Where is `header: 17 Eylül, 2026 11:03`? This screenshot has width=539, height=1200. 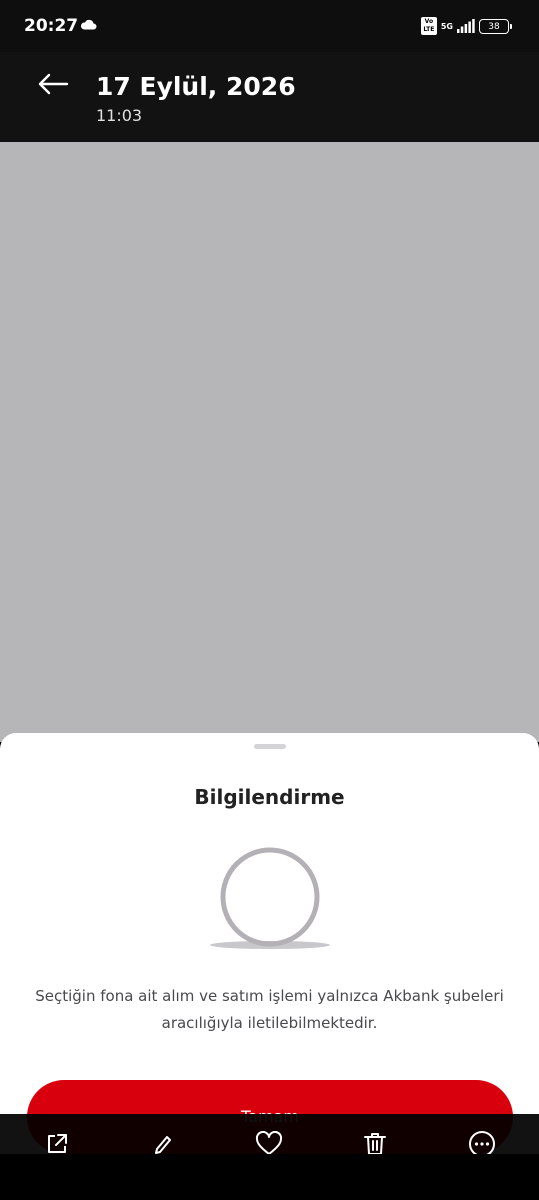
header: 17 Eylül, 2026 11:03 is located at coordinates (269, 97).